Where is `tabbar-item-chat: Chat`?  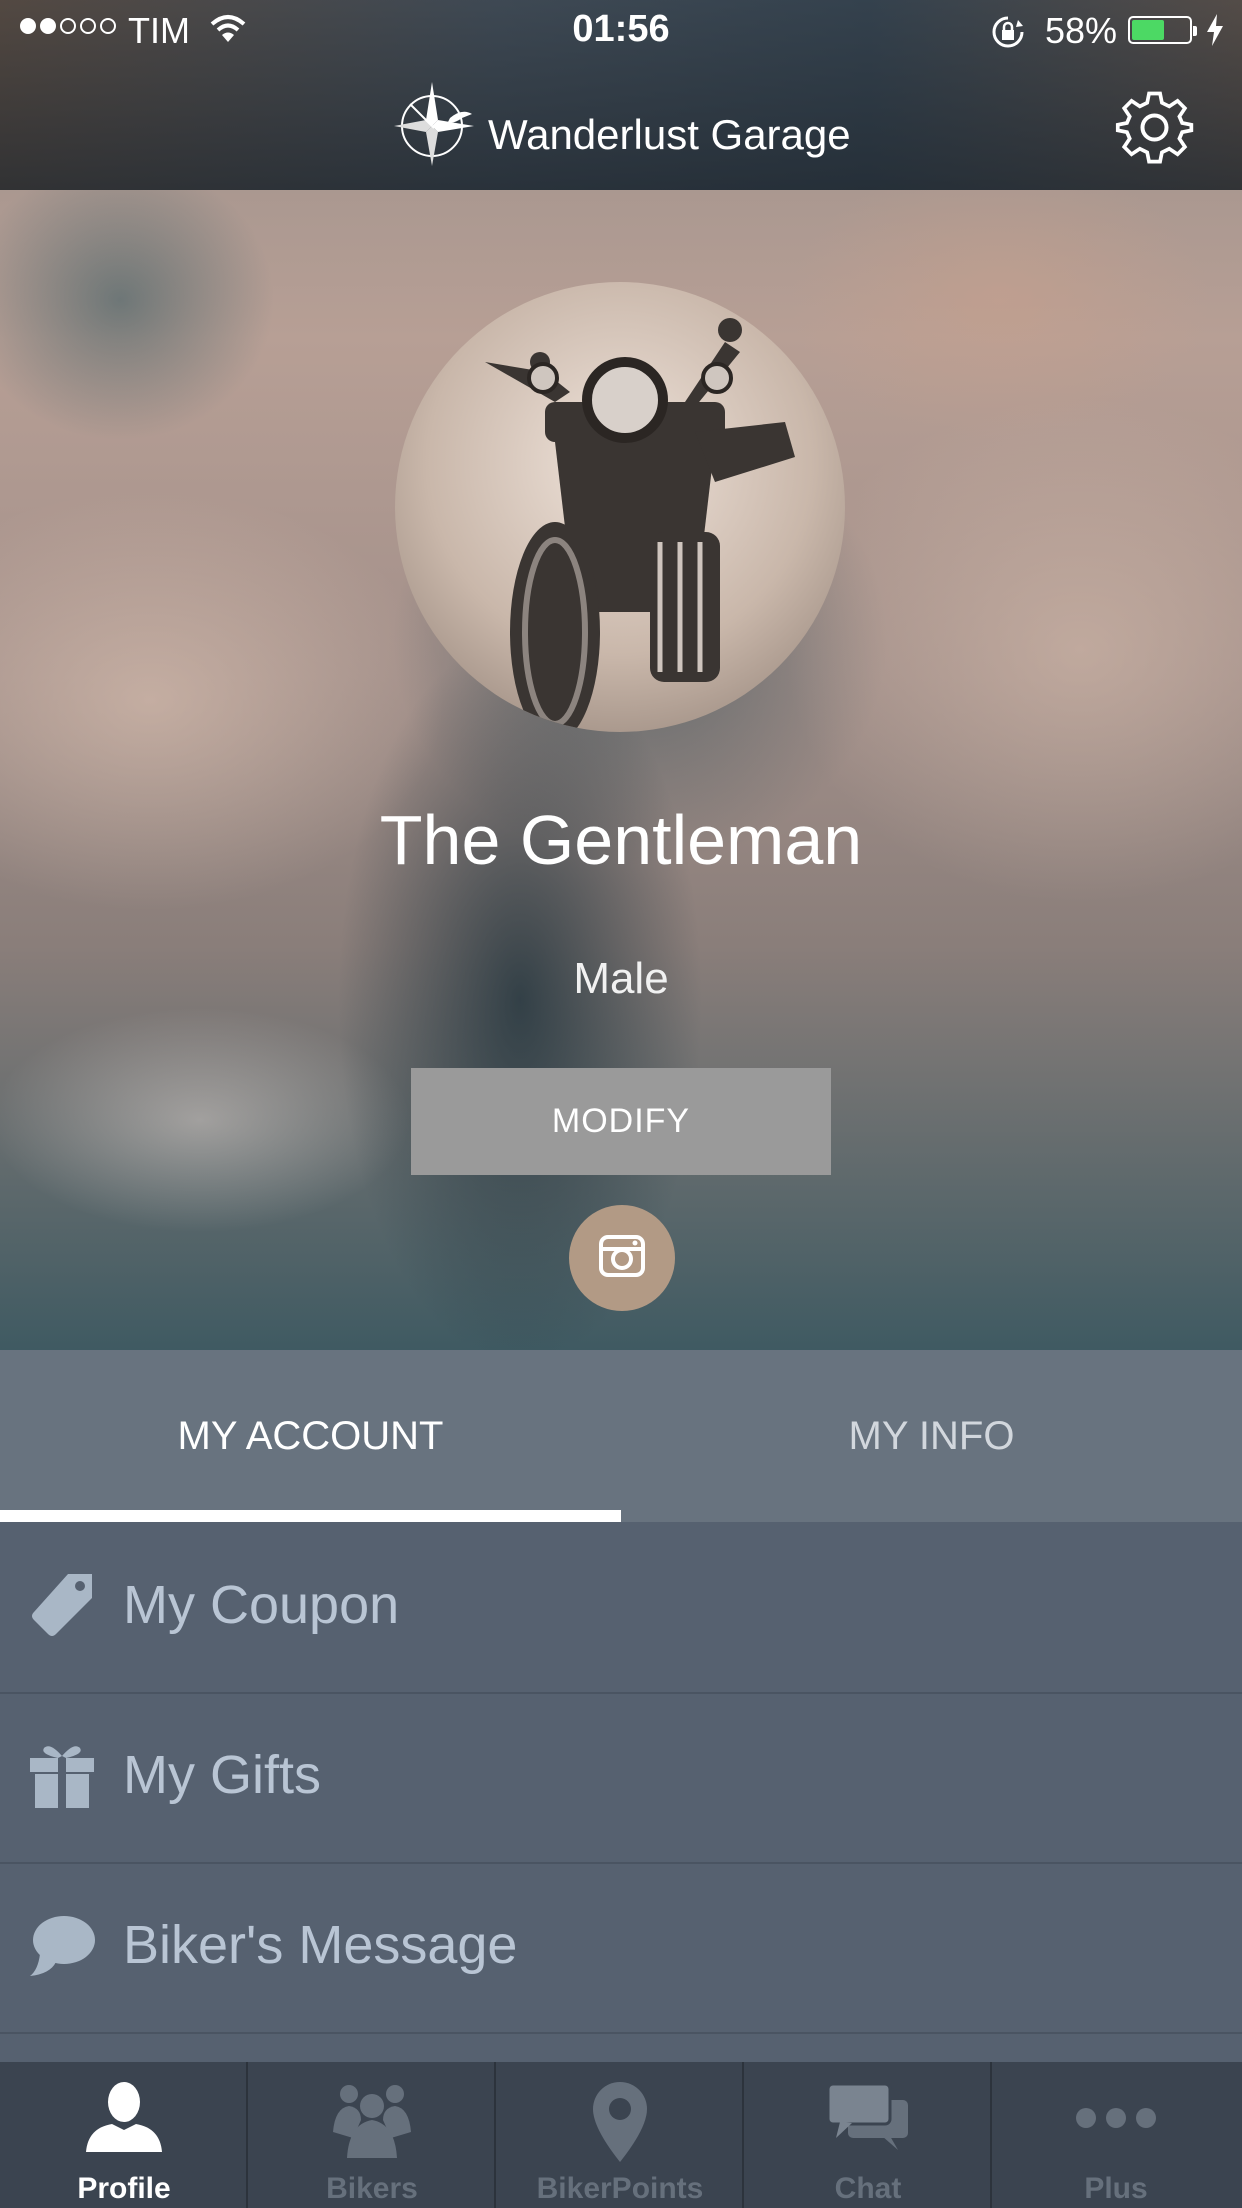
tabbar-item-chat: Chat is located at coordinates (868, 2135).